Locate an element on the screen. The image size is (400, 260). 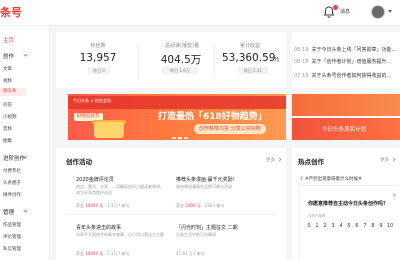
sidebar-item-widget: 微件创作 is located at coordinates (12, 195).